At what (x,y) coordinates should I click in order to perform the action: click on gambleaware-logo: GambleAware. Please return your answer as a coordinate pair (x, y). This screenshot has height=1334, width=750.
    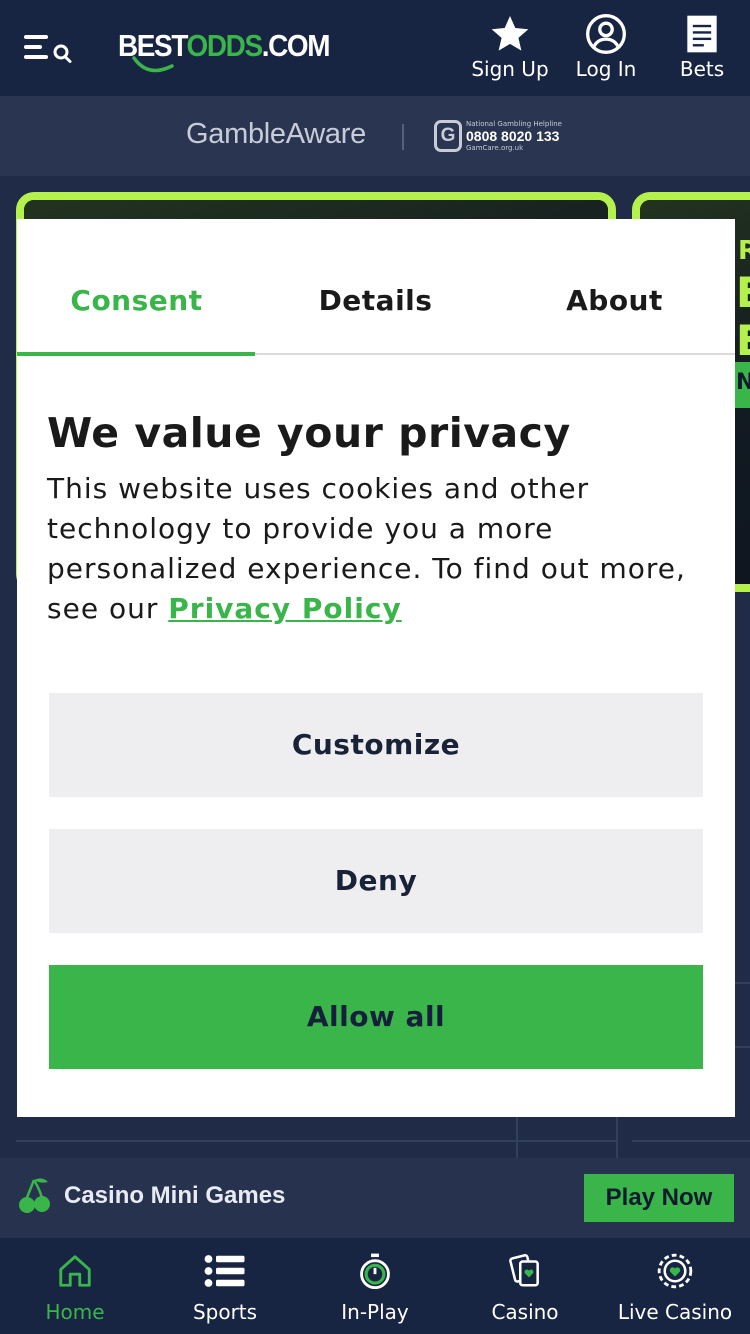
    Looking at the image, I should click on (276, 134).